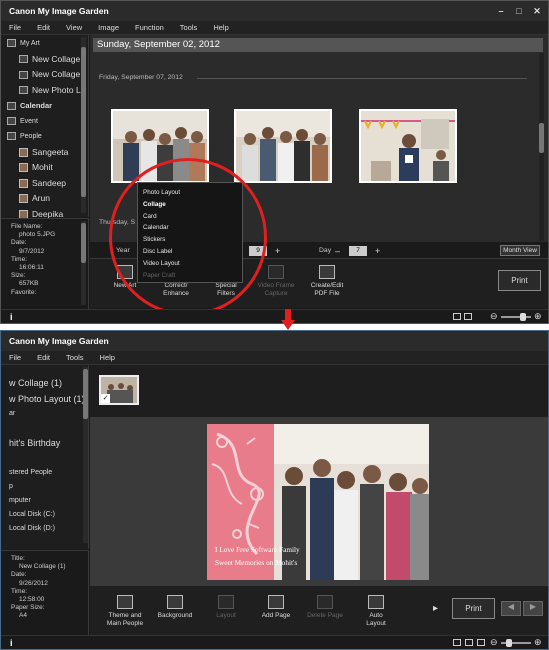 This screenshot has width=549, height=650. Describe the element at coordinates (44, 443) in the screenshot. I see `sidebar-item: hit's Birthday` at that location.